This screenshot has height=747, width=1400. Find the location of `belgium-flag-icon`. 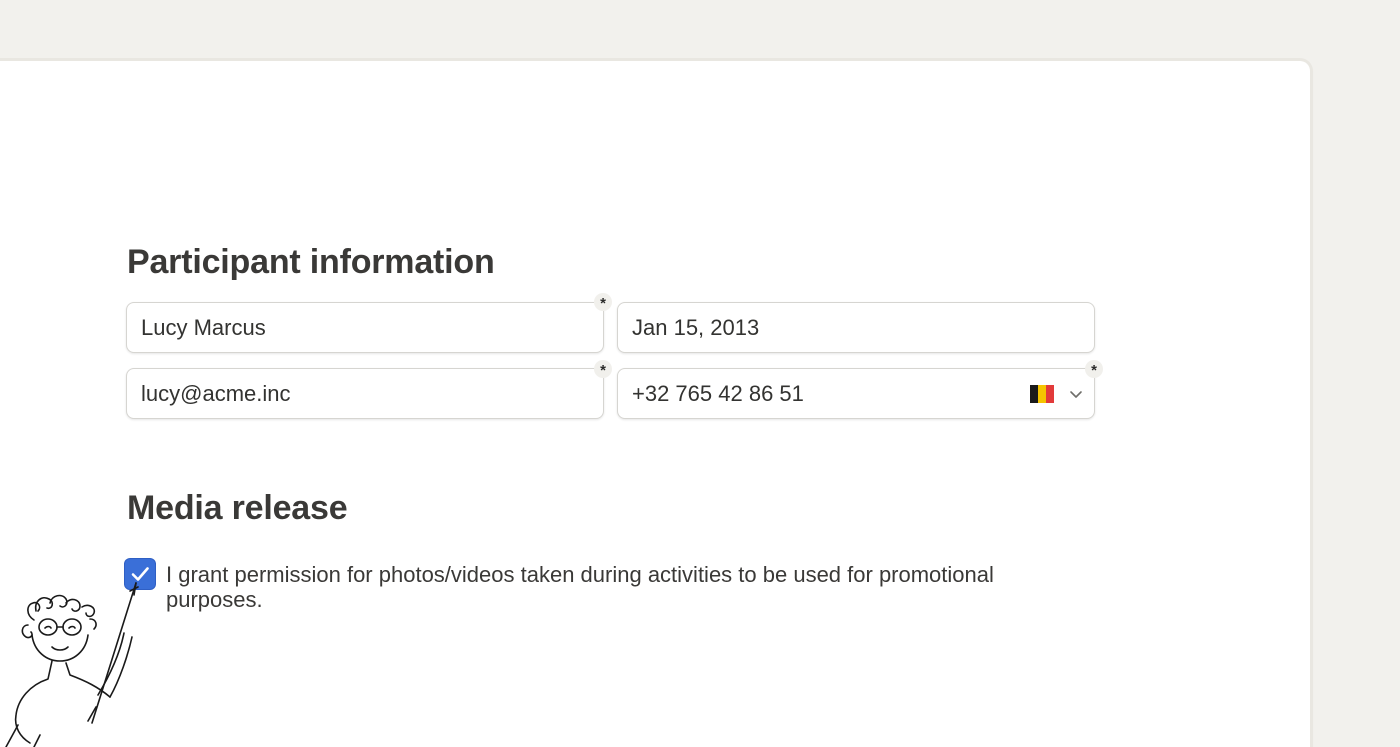

belgium-flag-icon is located at coordinates (1042, 394).